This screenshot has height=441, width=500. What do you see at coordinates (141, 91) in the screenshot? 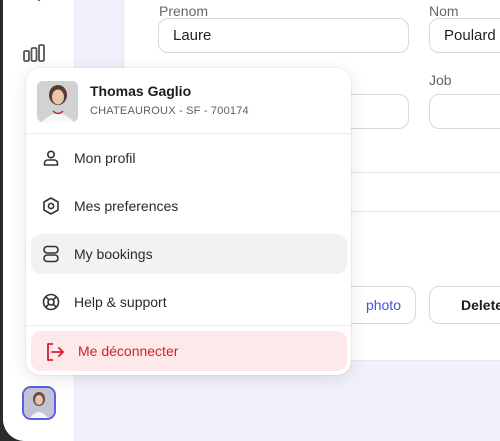
I see `user-name: Thomas Gaglio` at bounding box center [141, 91].